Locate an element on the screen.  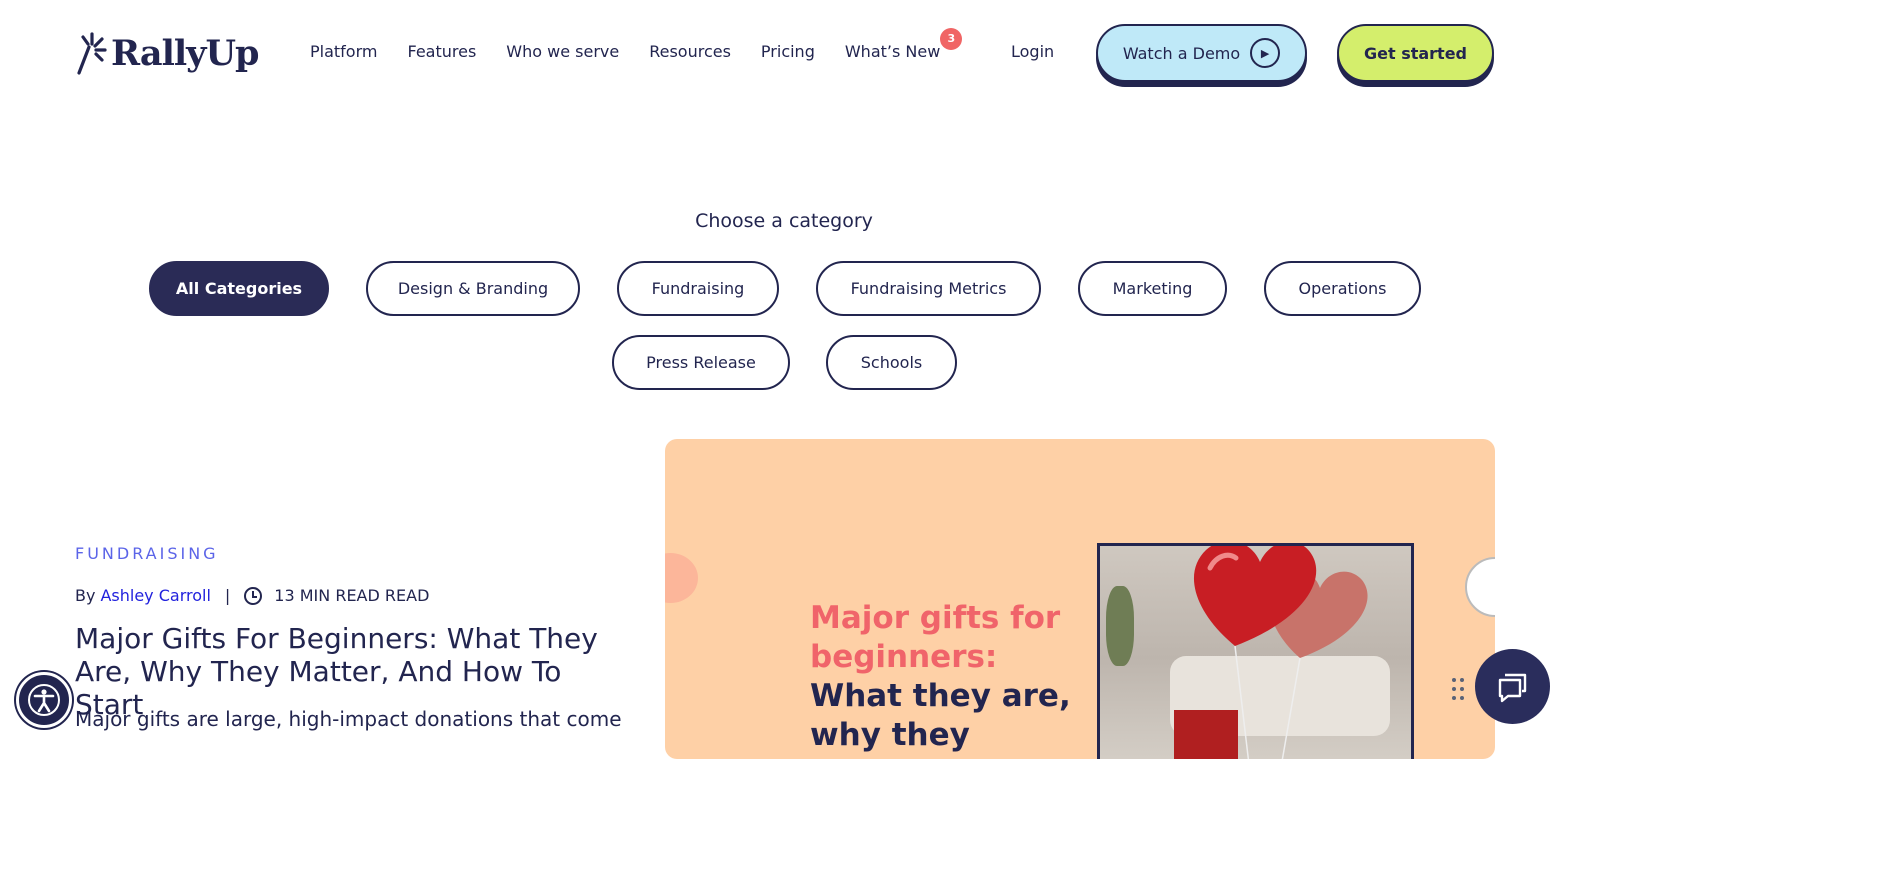
decorative-blob is located at coordinates (681, 578).